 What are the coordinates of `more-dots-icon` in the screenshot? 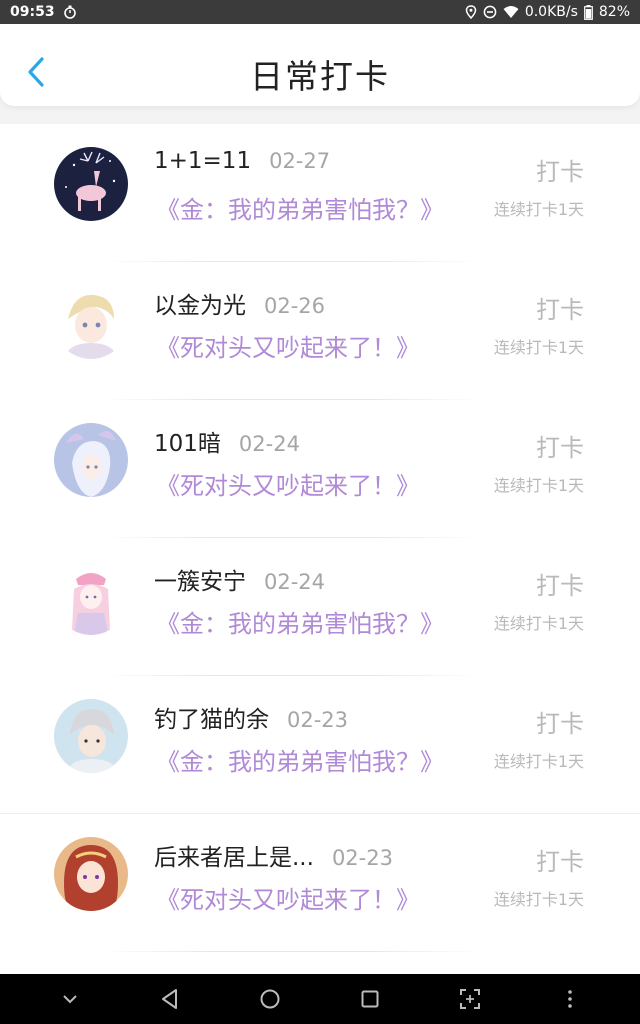 It's located at (570, 999).